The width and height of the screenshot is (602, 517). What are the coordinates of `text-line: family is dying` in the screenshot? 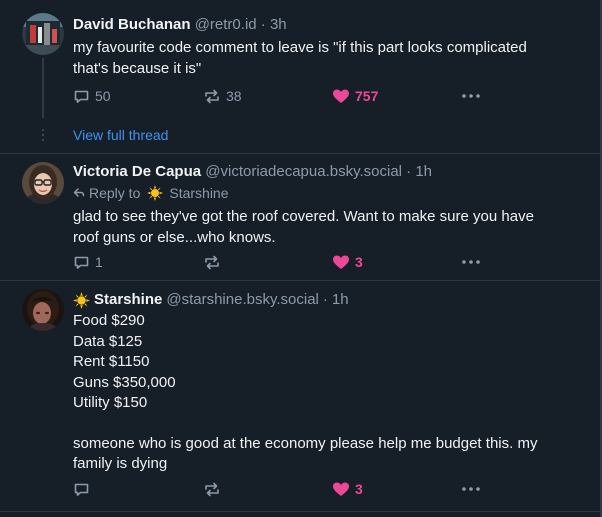 It's located at (120, 463).